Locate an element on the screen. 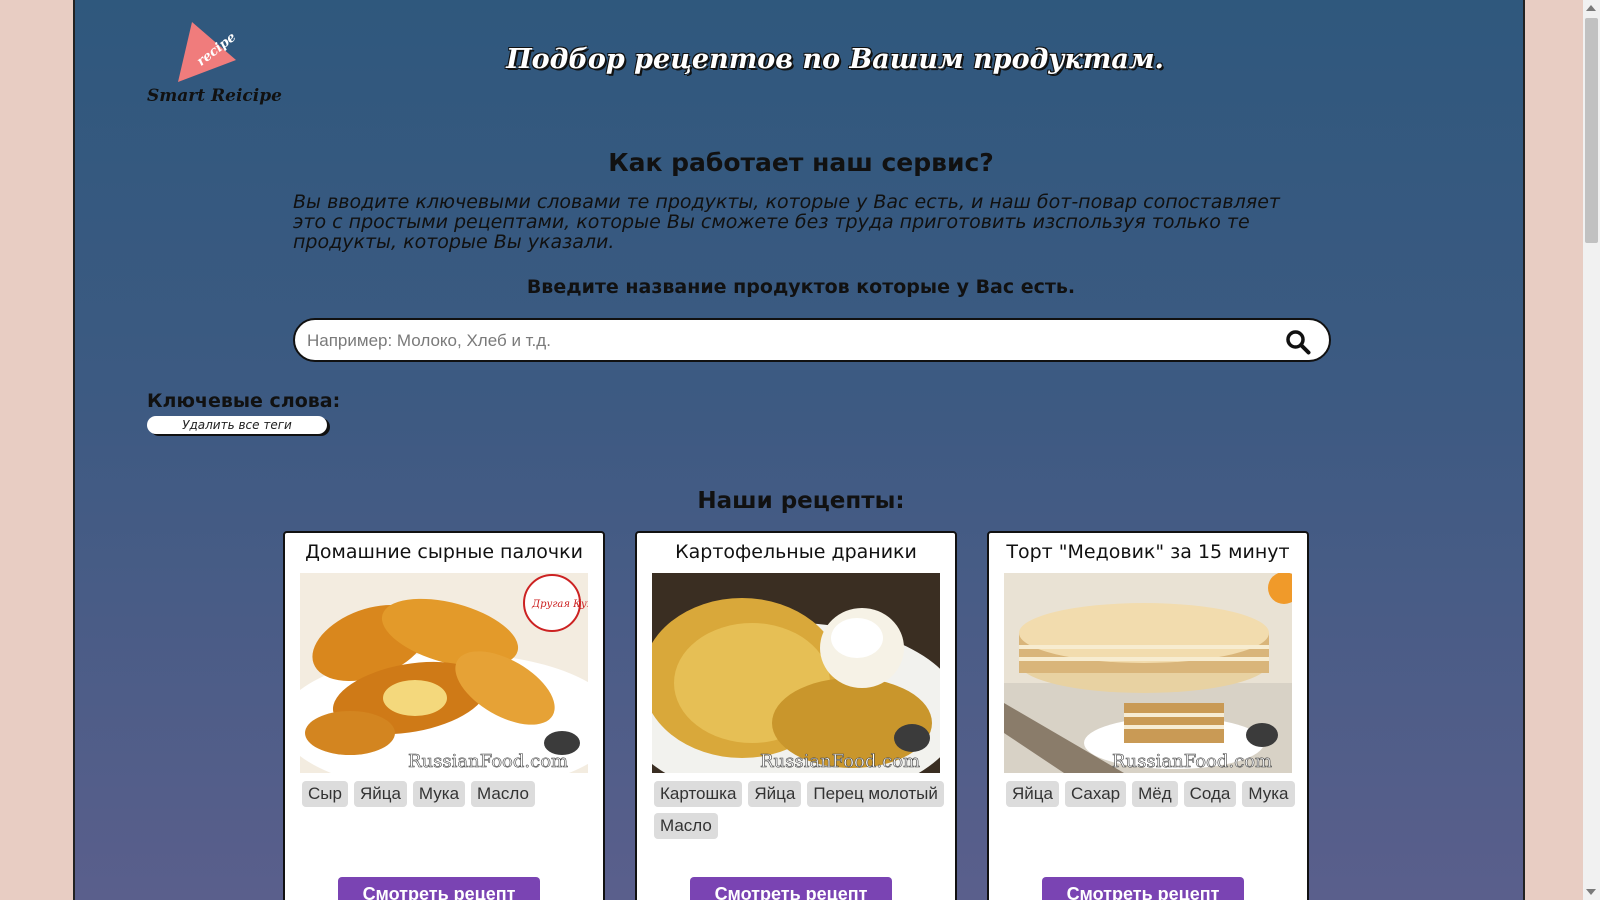 The height and width of the screenshot is (900, 1600). recipe-tag: Сахар is located at coordinates (1095, 794).